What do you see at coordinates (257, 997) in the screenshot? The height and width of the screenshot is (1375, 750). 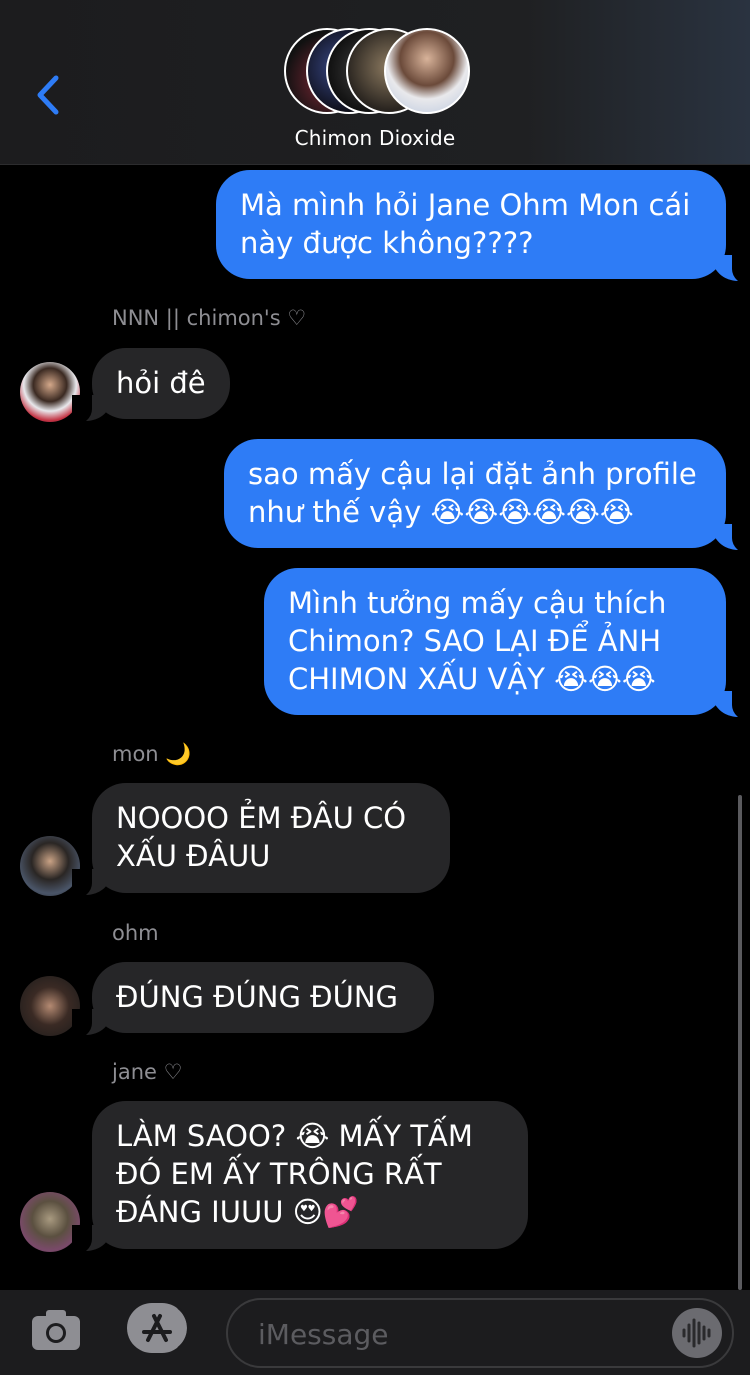 I see `message-text: ĐÚNG ĐÚNG ĐÚNG` at bounding box center [257, 997].